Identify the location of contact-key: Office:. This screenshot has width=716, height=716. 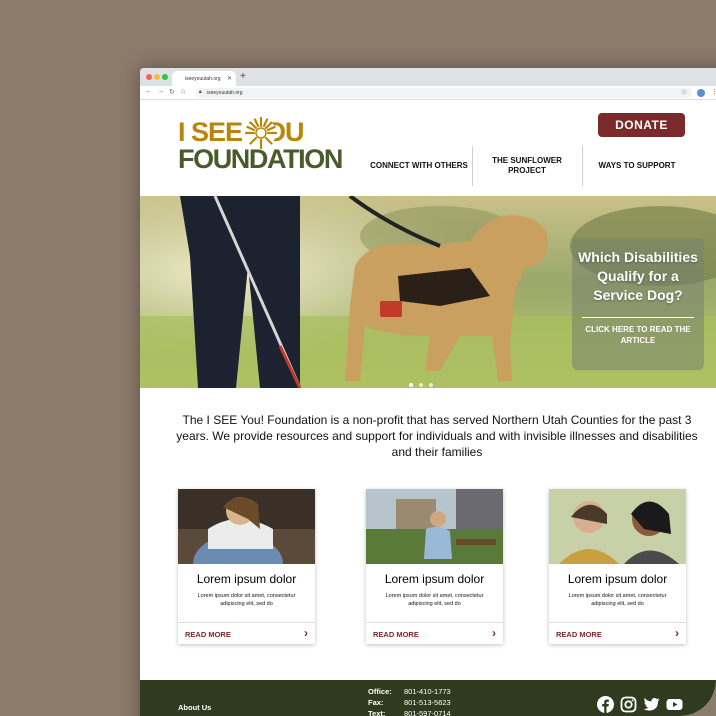
(380, 691).